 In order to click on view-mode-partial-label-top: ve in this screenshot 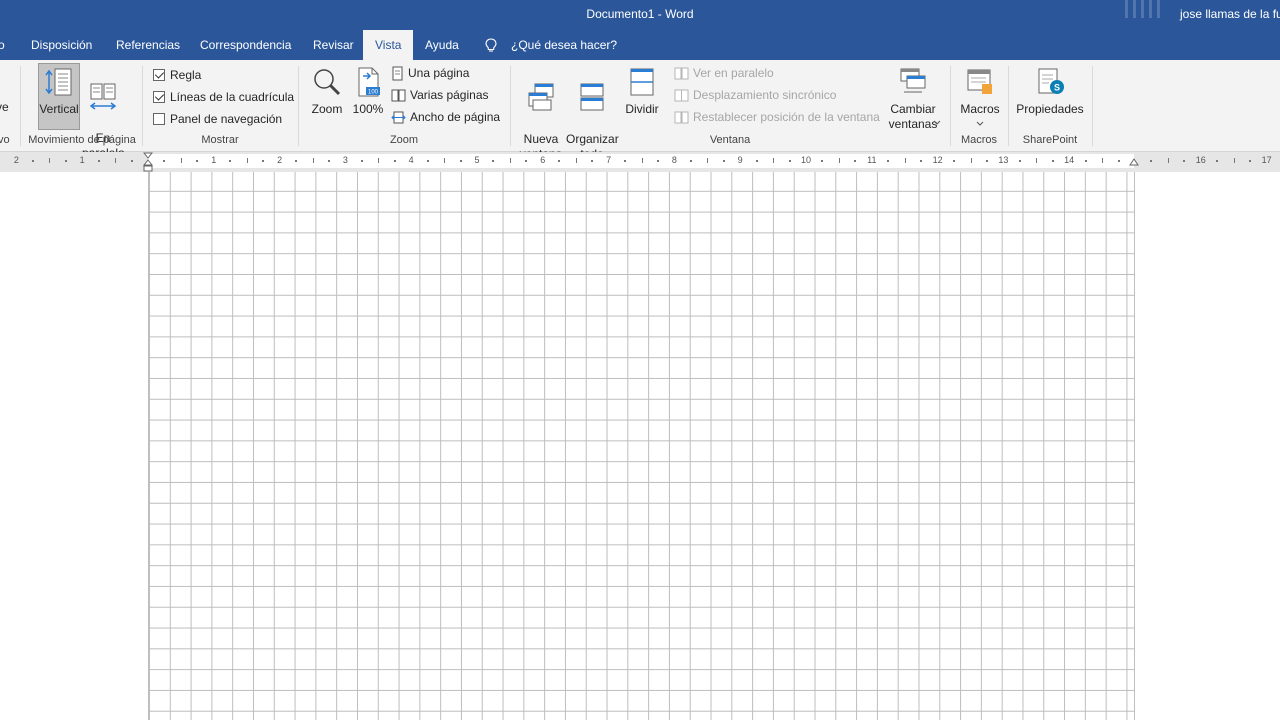, I will do `click(4, 107)`.